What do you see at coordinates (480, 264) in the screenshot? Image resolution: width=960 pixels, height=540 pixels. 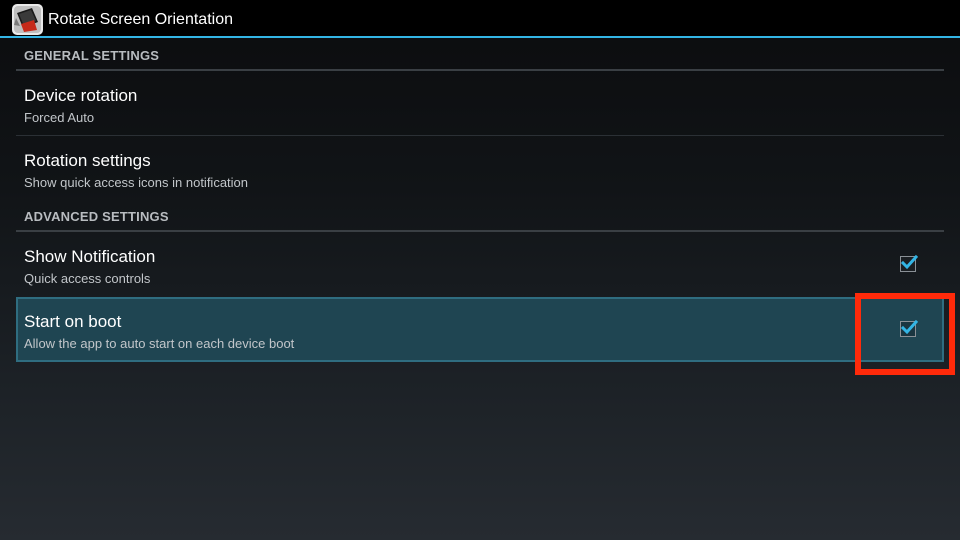 I see `pref-show-notification: Show Notification Quick access controls` at bounding box center [480, 264].